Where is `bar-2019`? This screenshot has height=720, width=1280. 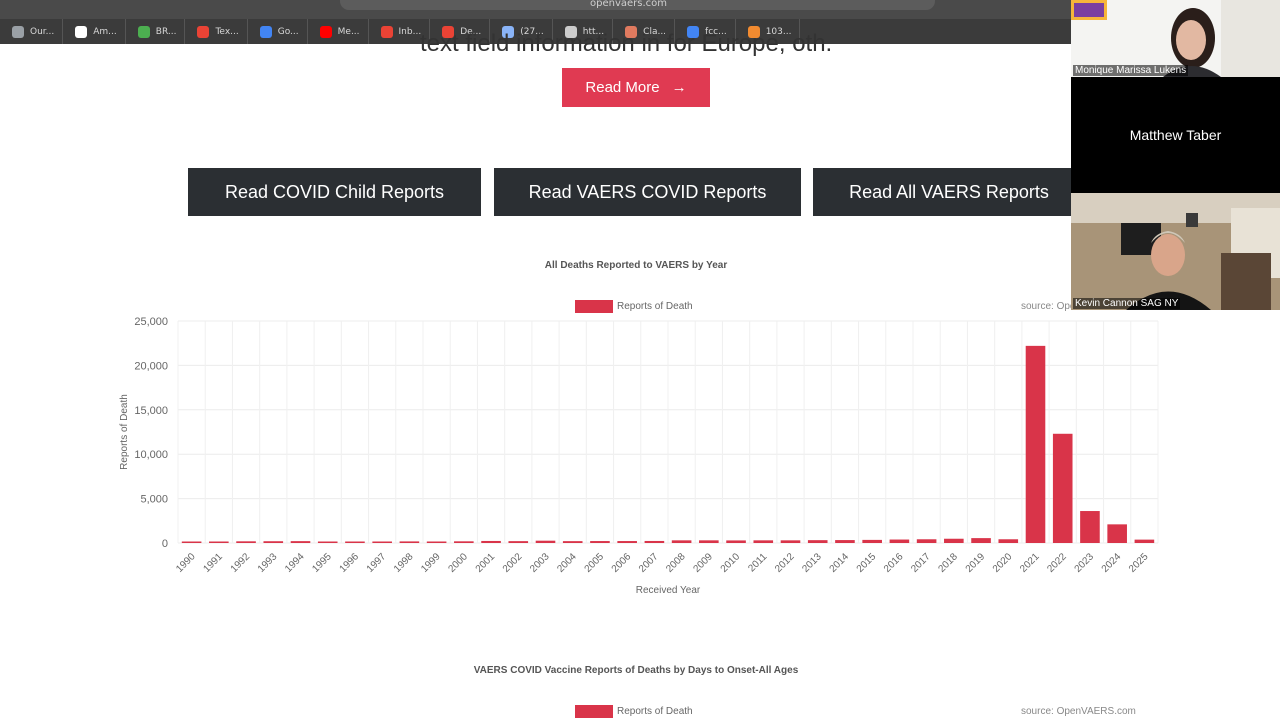
bar-2019 is located at coordinates (981, 540).